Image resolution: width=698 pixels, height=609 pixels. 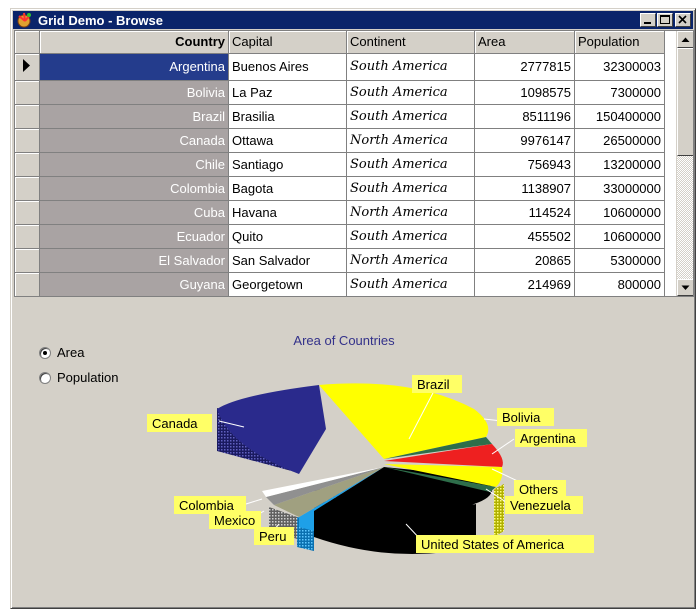 I want to click on label-mexico-text: Mexico, so click(x=234, y=520).